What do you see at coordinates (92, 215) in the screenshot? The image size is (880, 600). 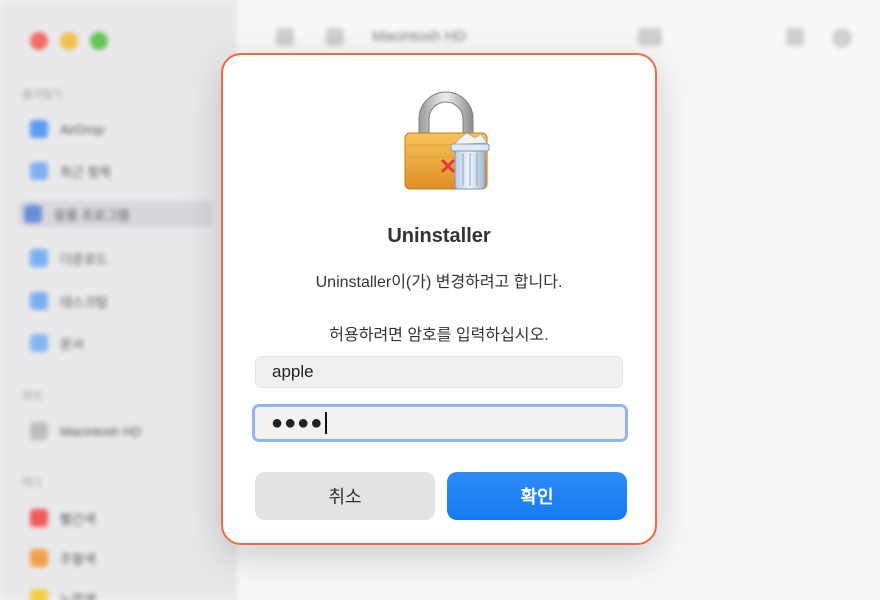 I see `sidebar-item-label: 응용 프로그램` at bounding box center [92, 215].